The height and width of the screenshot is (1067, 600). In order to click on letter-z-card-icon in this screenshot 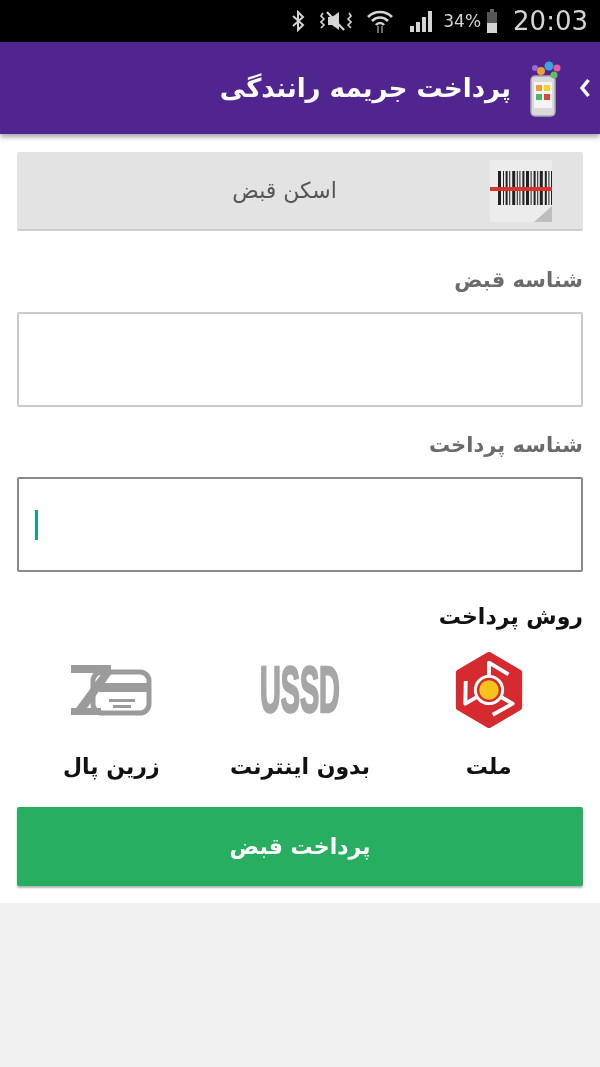, I will do `click(111, 690)`.